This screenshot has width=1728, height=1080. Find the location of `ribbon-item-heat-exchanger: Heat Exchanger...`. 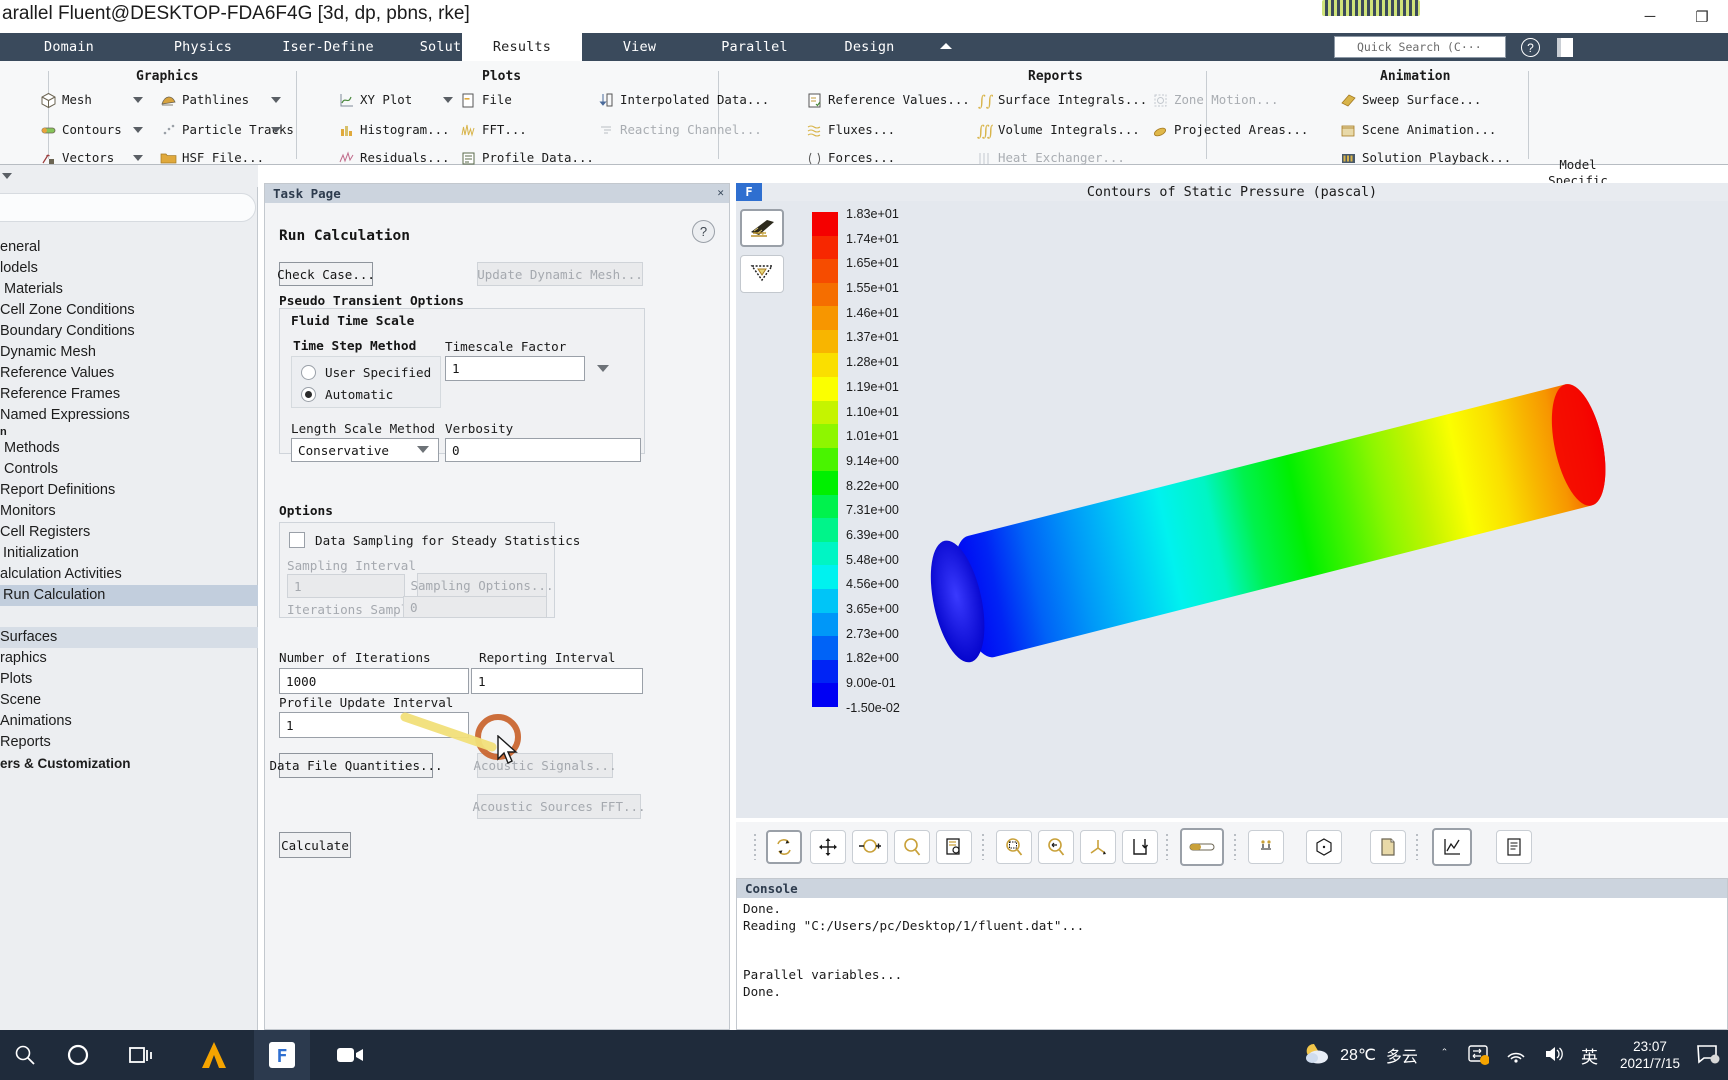

ribbon-item-heat-exchanger: Heat Exchanger... is located at coordinates (1050, 158).